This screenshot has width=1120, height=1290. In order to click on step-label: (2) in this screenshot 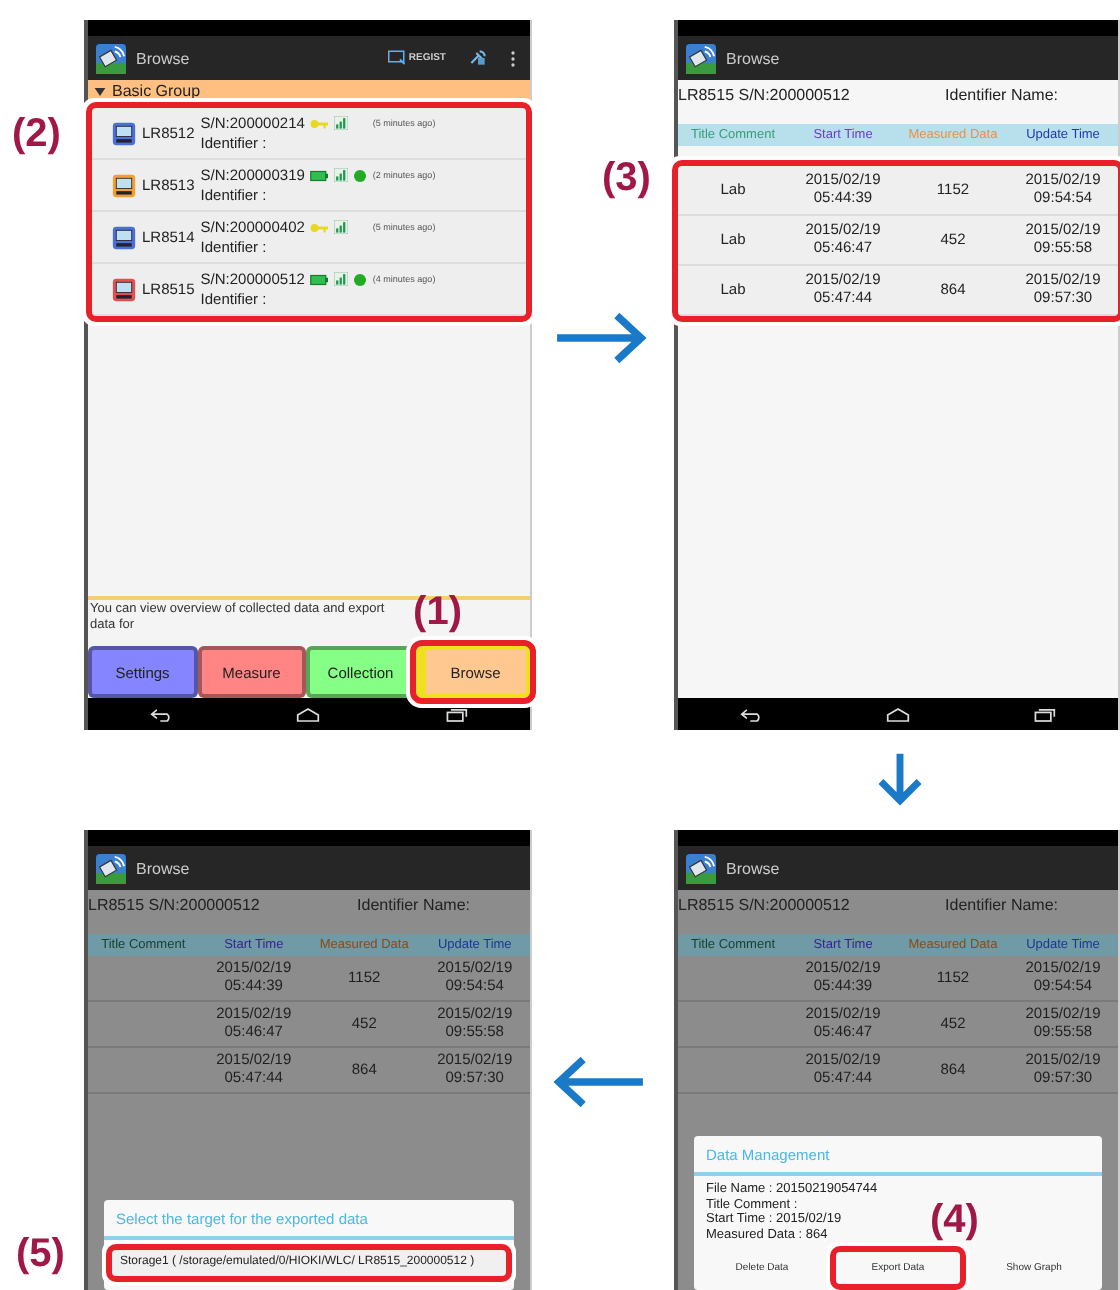, I will do `click(36, 134)`.